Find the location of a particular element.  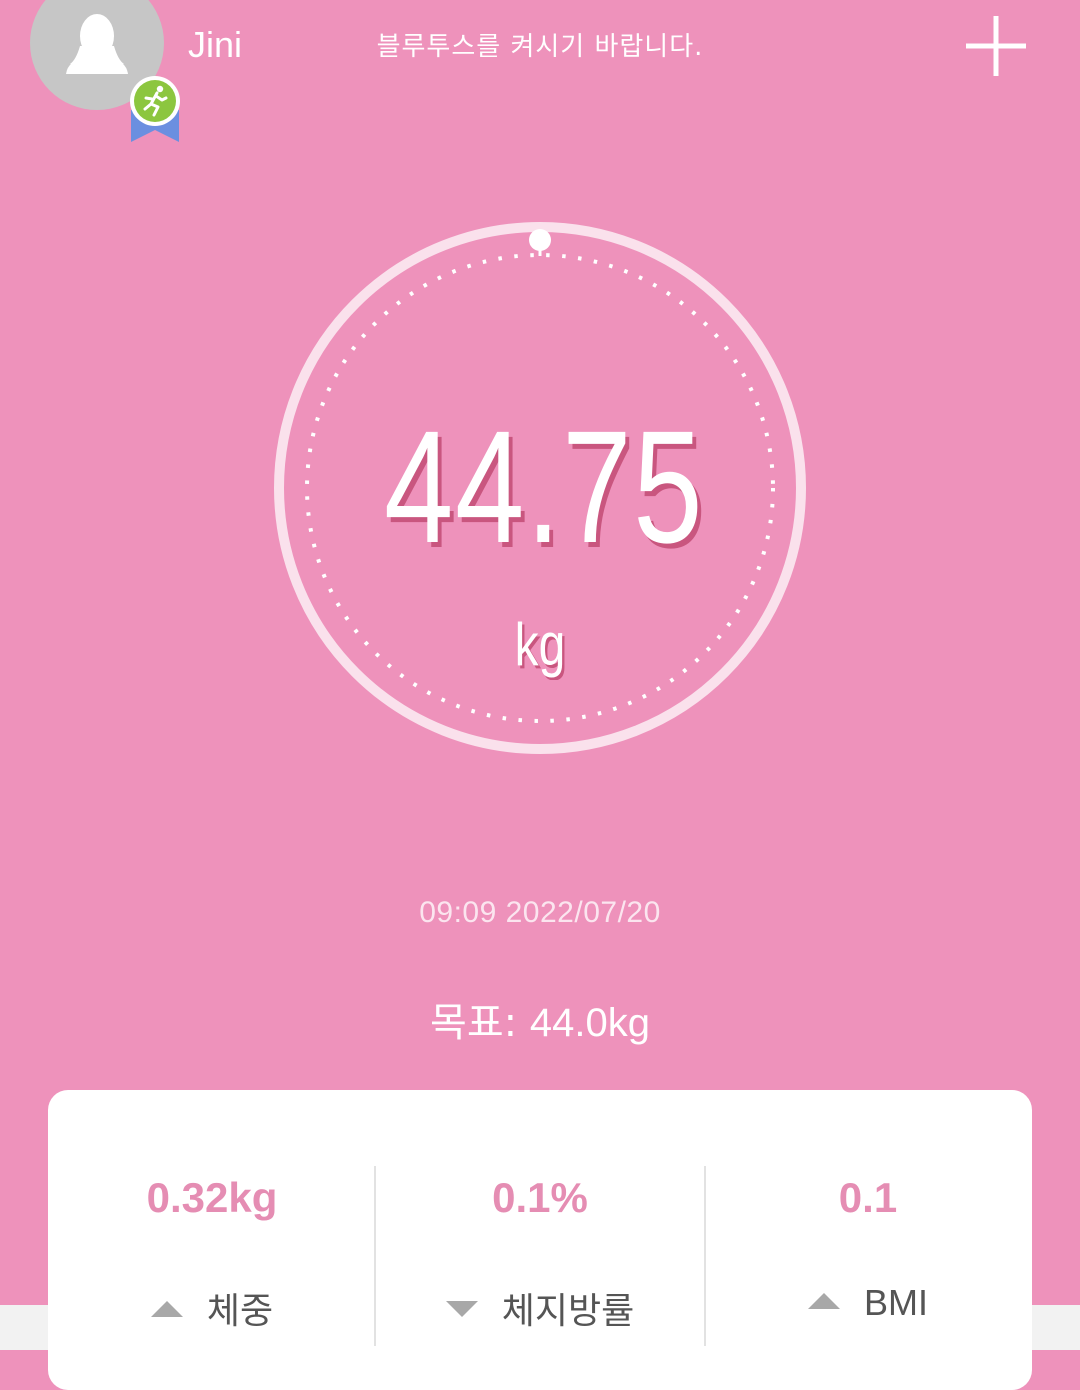

plus-icon is located at coordinates (996, 46).